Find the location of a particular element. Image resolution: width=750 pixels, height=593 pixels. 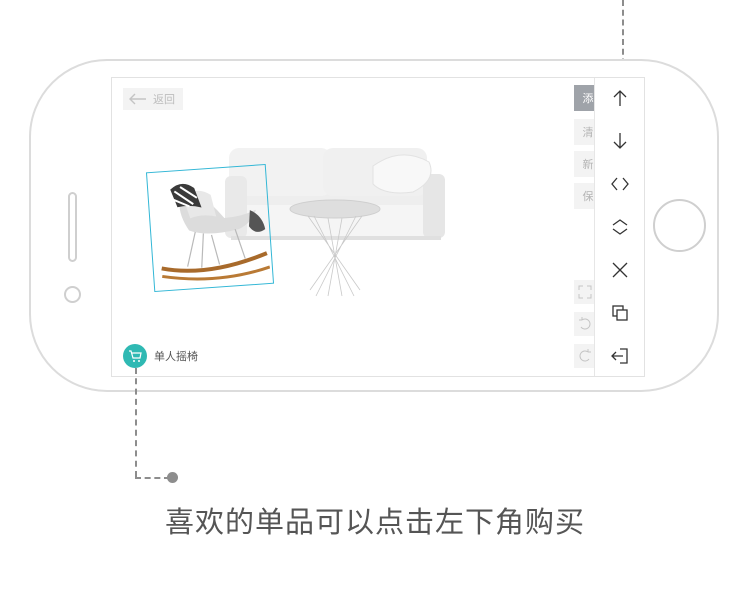

duplicate-item-button is located at coordinates (620, 313).